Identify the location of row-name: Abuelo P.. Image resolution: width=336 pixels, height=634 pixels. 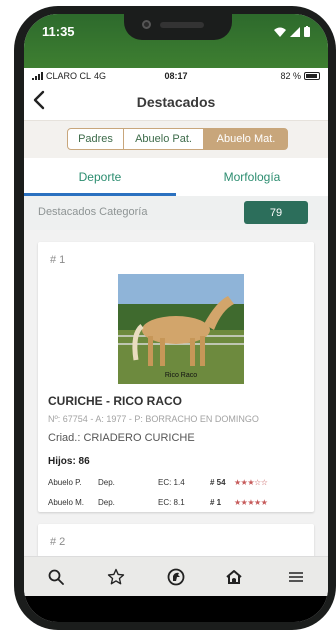
(65, 482).